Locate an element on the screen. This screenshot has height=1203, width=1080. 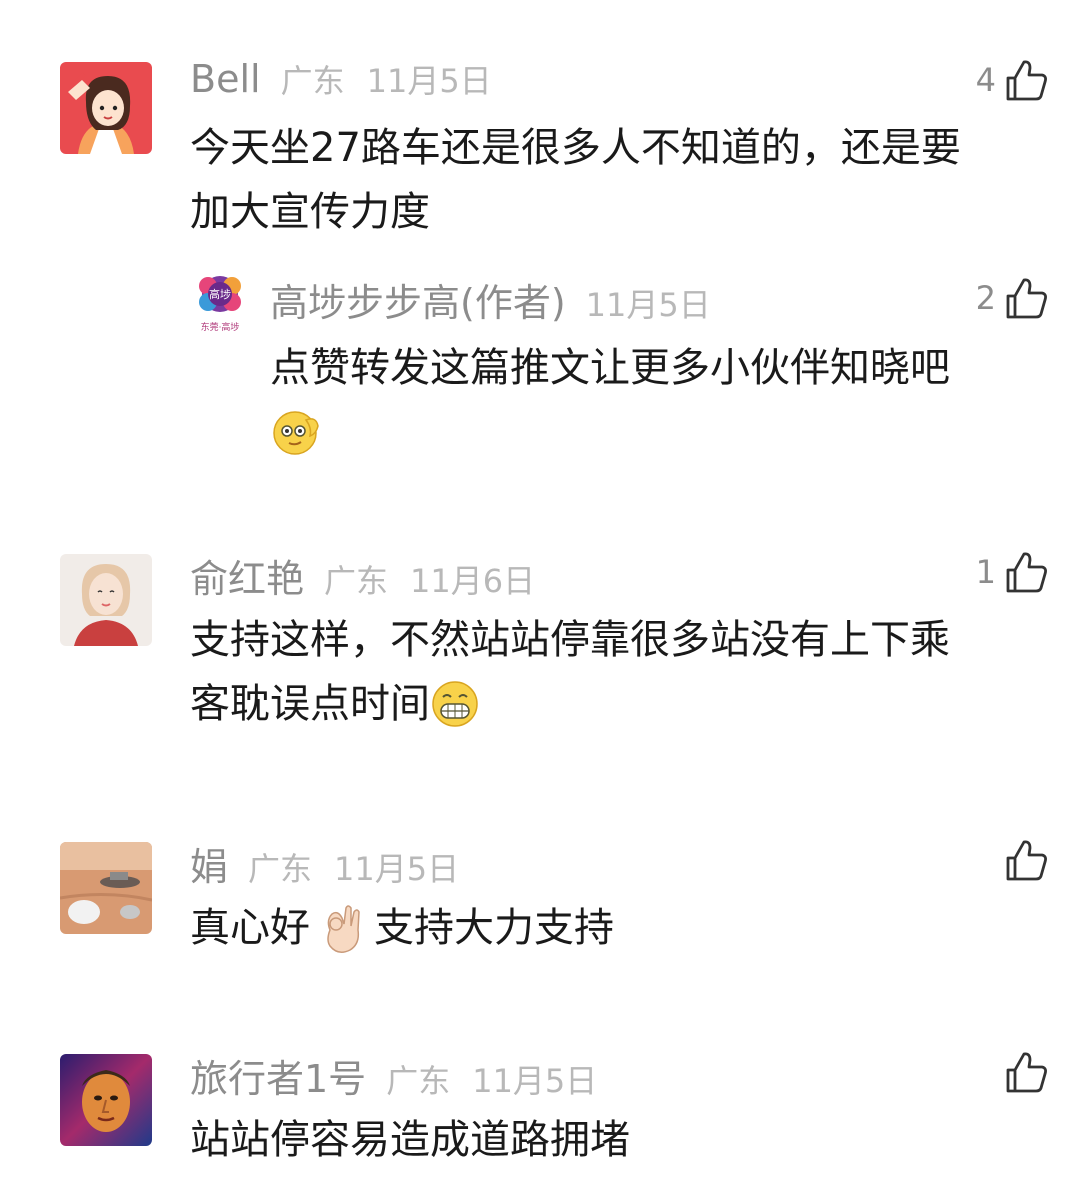
svg-text: 高埗 is located at coordinates (220, 294).